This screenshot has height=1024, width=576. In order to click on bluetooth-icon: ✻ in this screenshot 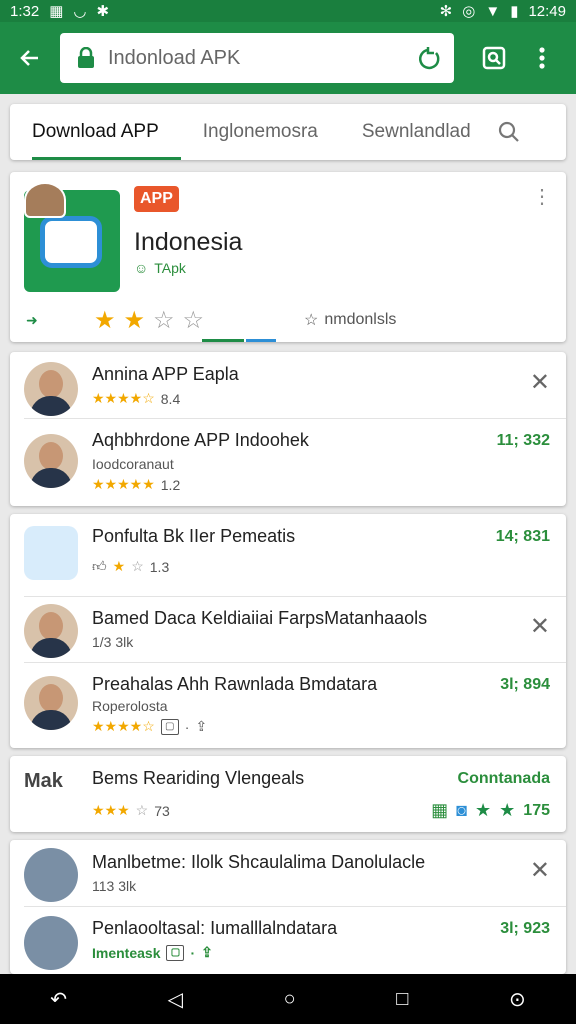, I will do `click(446, 11)`.